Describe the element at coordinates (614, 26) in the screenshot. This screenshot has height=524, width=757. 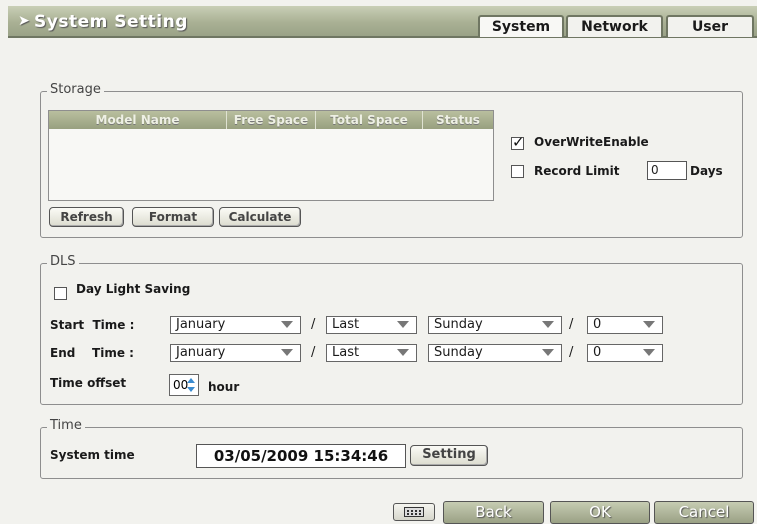
I see `tab-network: Network` at that location.